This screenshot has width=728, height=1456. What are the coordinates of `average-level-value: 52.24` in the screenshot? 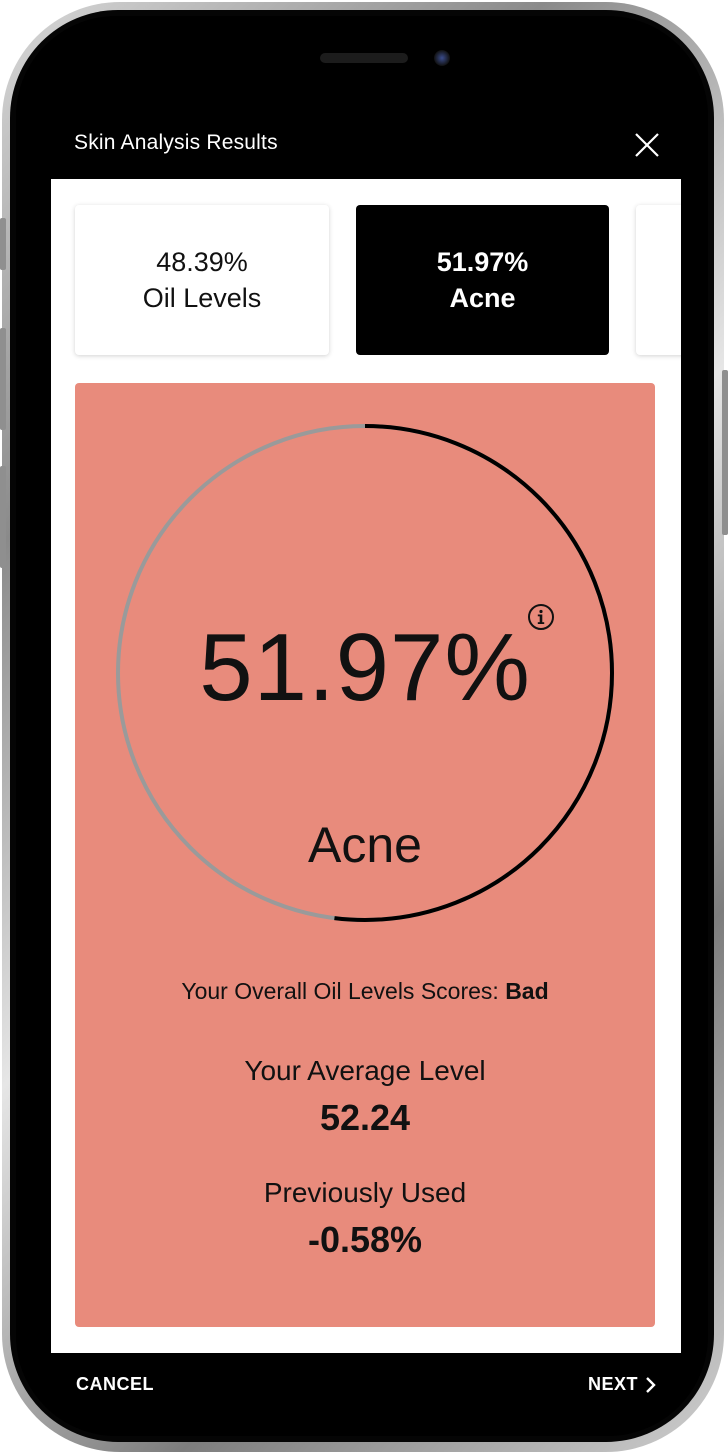 It's located at (365, 1117).